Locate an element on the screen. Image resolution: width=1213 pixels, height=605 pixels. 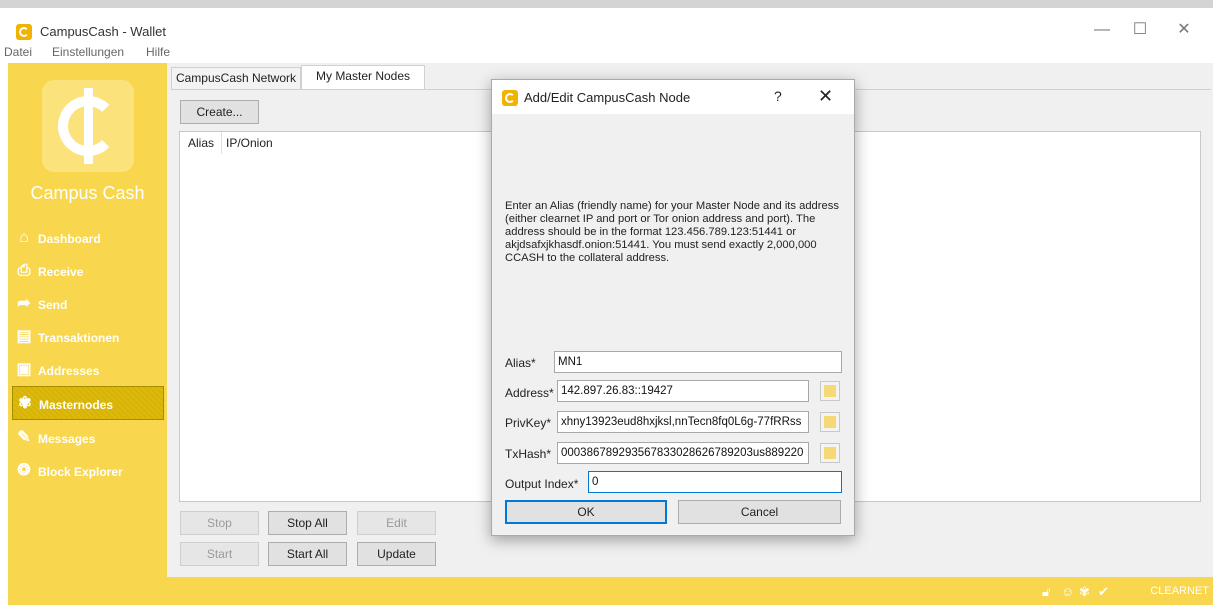
help-button: ? is located at coordinates (778, 96).